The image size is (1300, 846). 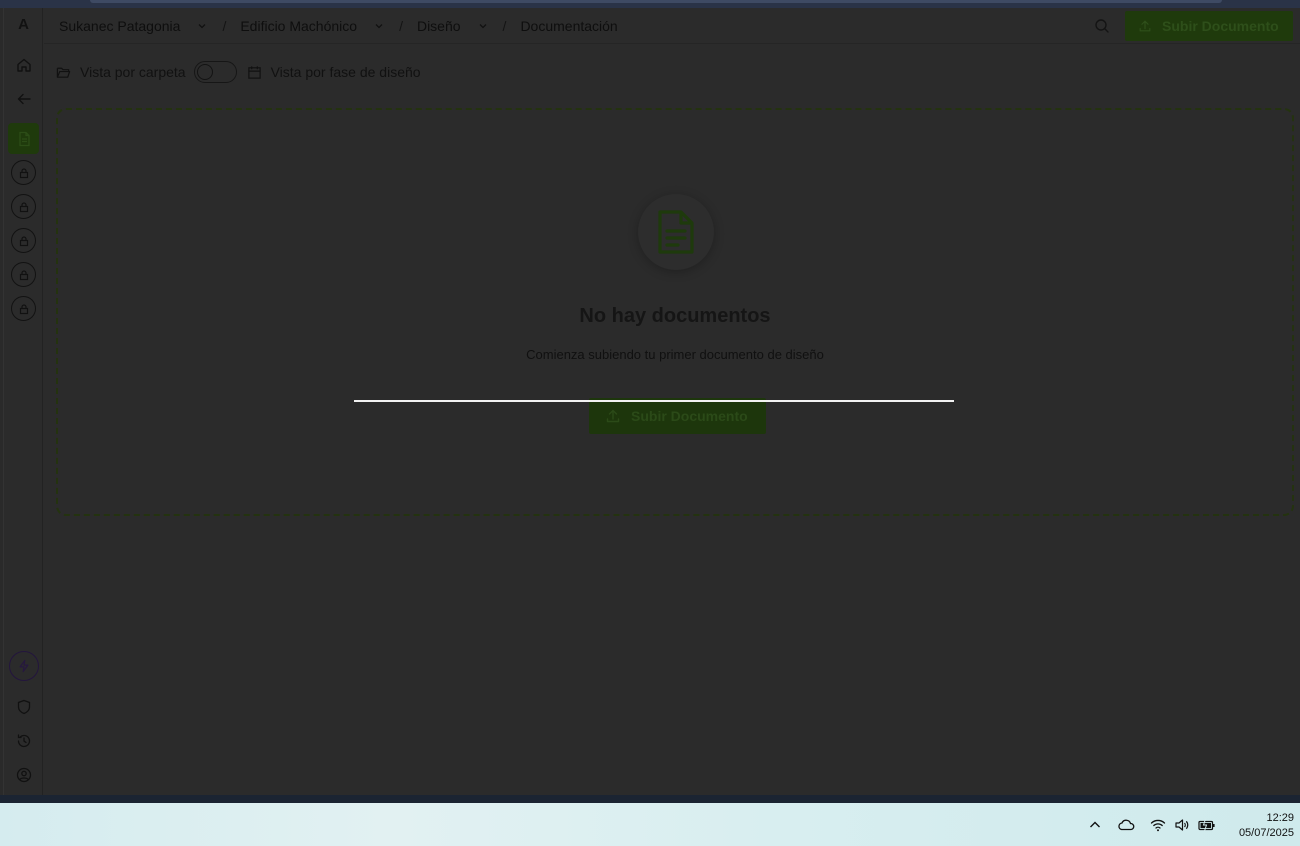 I want to click on breadcrumb-item-project: Edificio Machónico, so click(x=312, y=26).